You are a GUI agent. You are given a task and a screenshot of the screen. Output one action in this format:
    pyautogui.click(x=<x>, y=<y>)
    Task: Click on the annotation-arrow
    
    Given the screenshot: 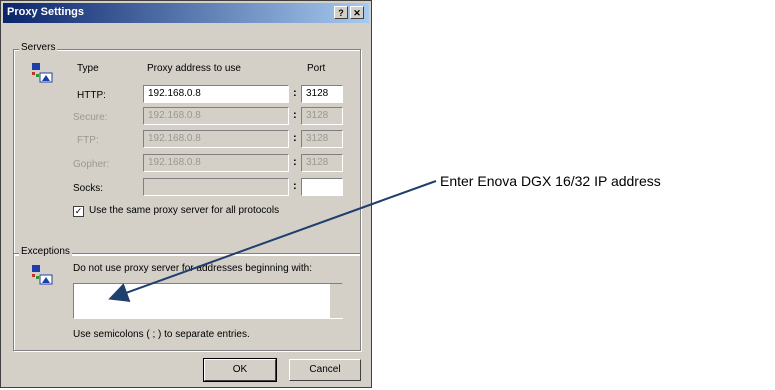 What is the action you would take?
    pyautogui.click(x=272, y=241)
    